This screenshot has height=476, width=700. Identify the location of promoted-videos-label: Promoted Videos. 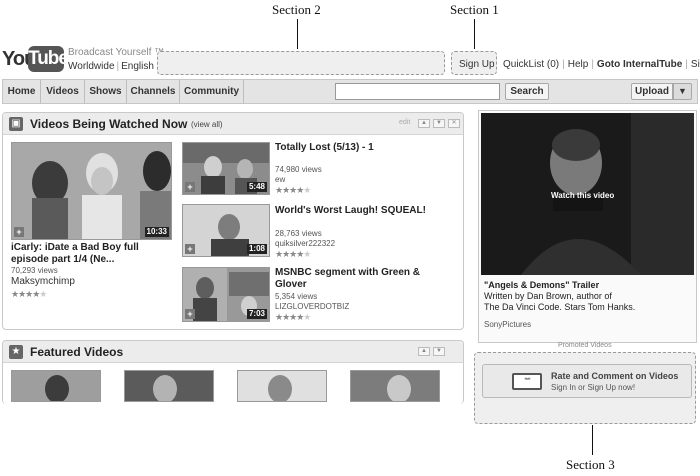
(585, 345).